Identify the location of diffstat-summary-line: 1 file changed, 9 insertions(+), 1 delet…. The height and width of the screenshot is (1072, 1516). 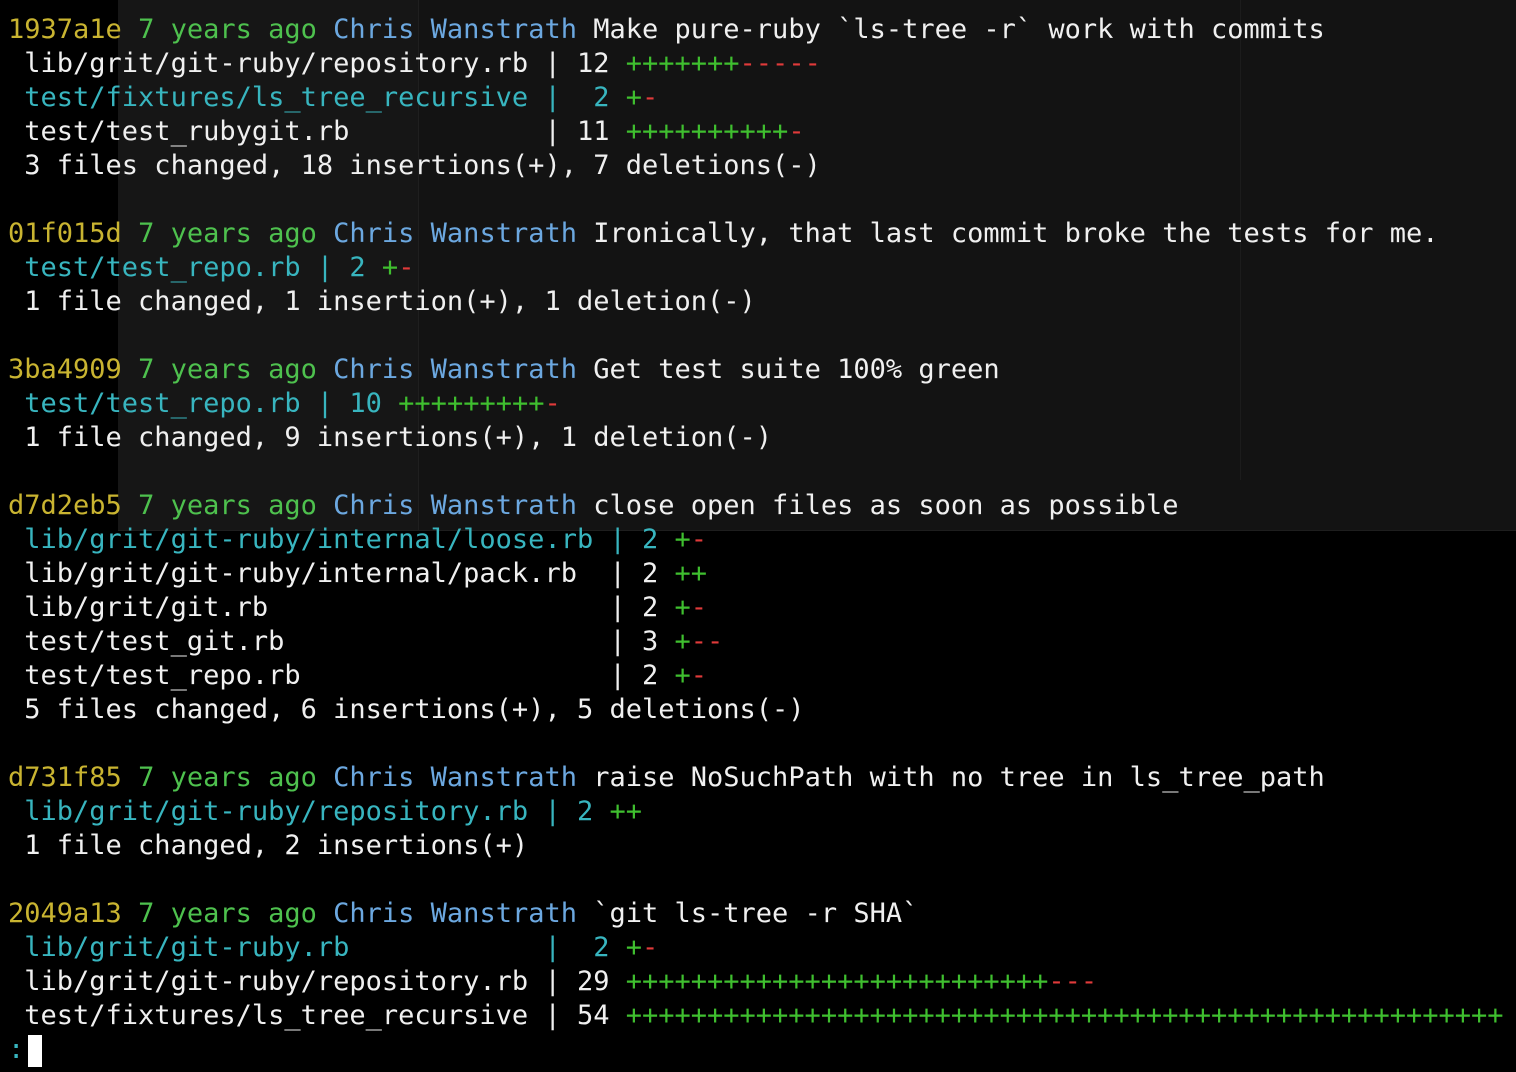
(756, 438).